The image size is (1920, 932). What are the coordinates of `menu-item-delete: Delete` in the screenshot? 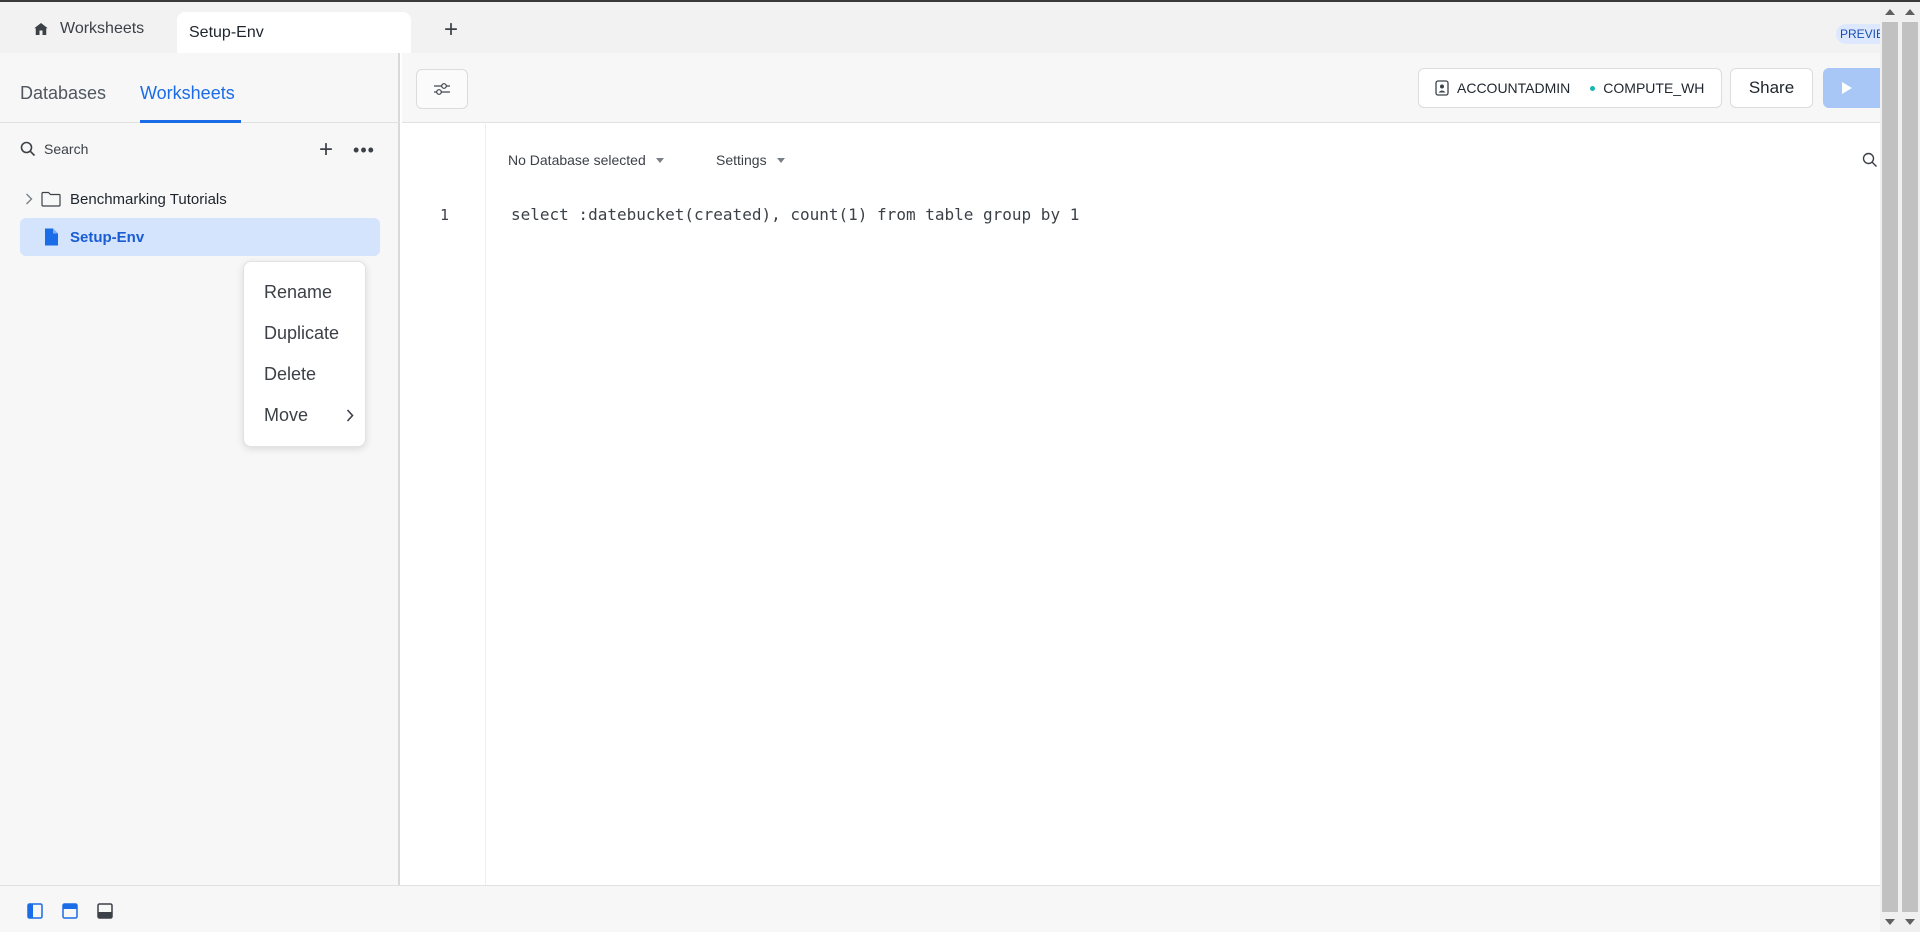 It's located at (309, 374).